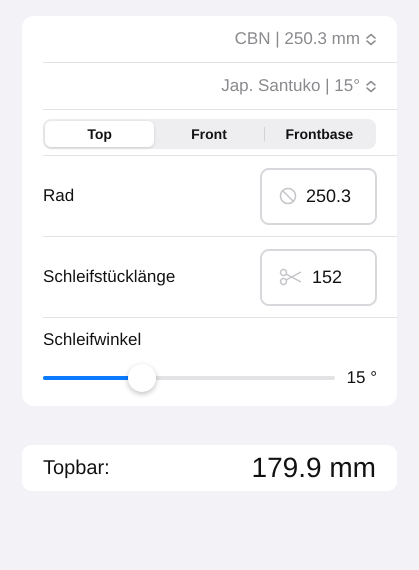 The height and width of the screenshot is (570, 419). I want to click on angle-slider, so click(189, 378).